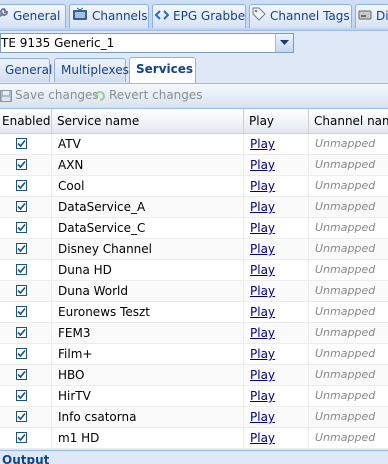 This screenshot has width=388, height=464. What do you see at coordinates (300, 16) in the screenshot?
I see `tab-channel-tags: Channel Tags` at bounding box center [300, 16].